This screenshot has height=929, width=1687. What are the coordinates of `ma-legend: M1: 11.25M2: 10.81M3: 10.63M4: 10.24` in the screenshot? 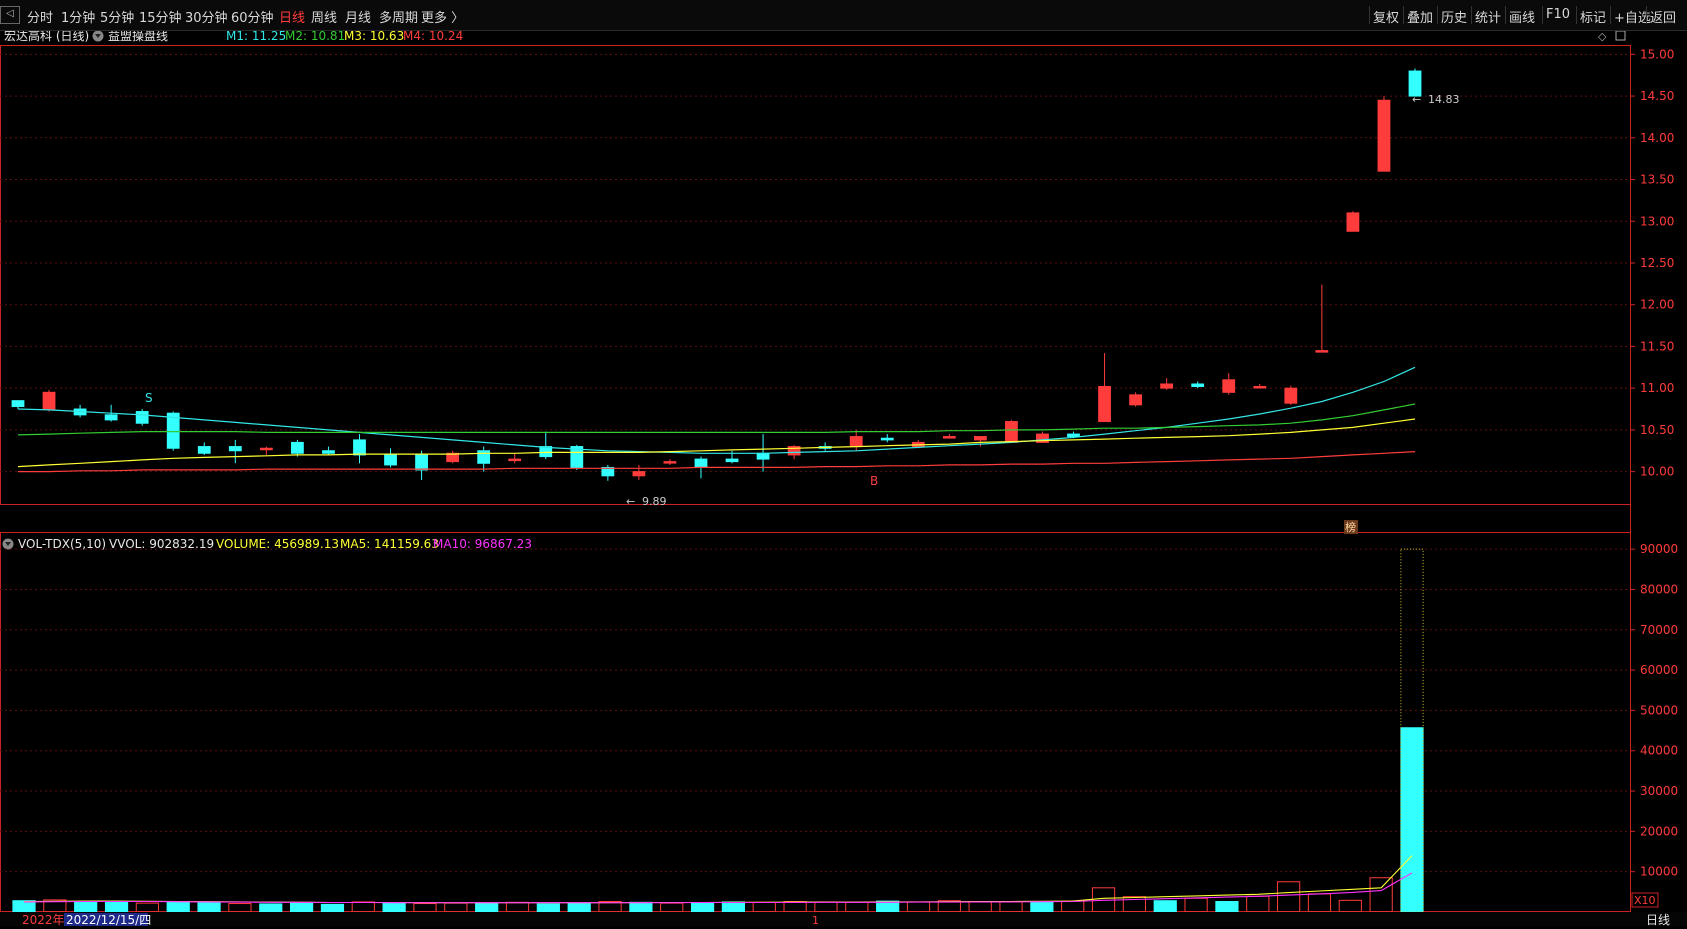 It's located at (344, 36).